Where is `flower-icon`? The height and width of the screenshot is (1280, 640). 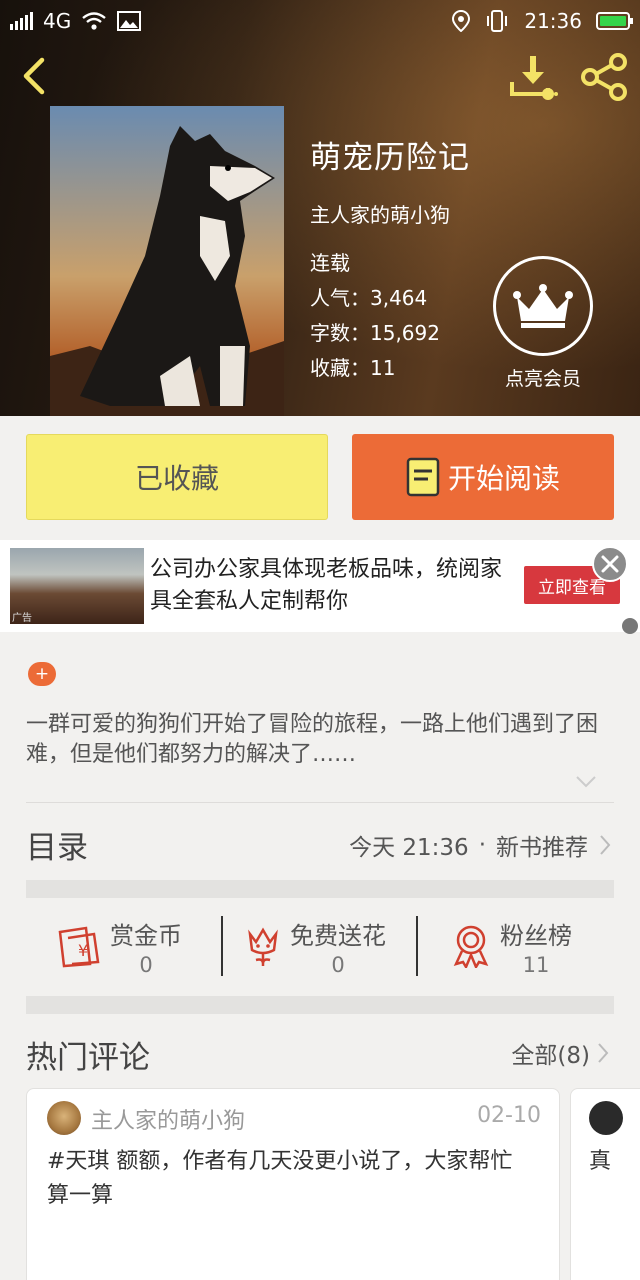
flower-icon is located at coordinates (263, 946).